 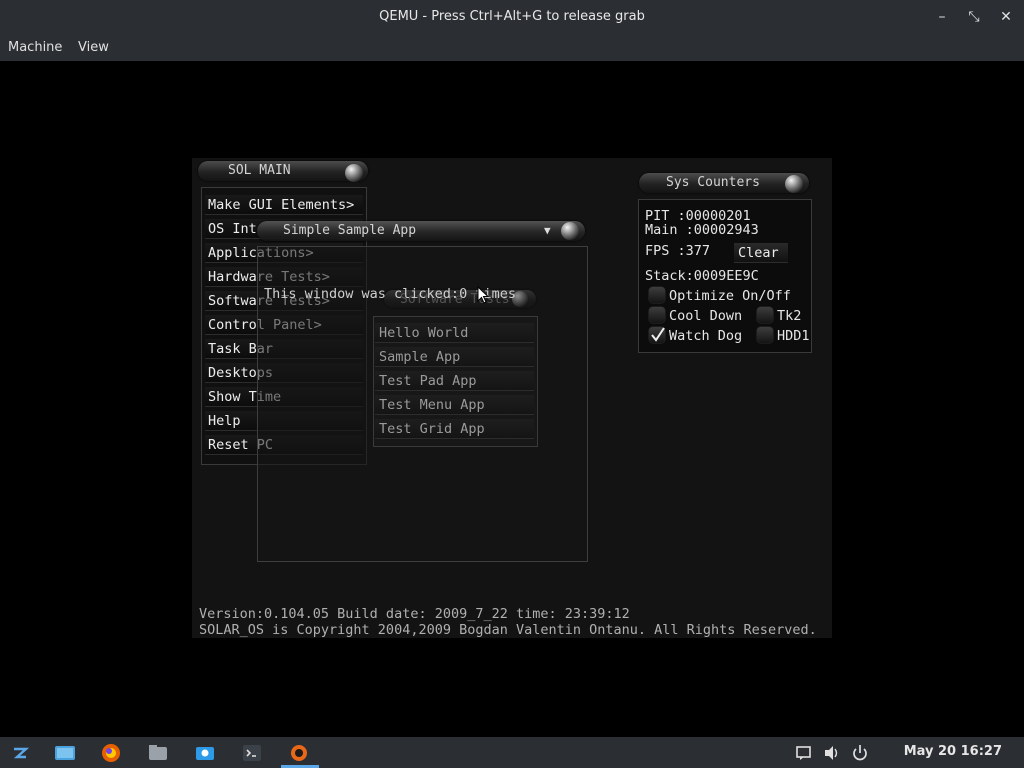 I want to click on window-title: QEMU - Press Ctrl+Alt+G to release grab, so click(x=512, y=16).